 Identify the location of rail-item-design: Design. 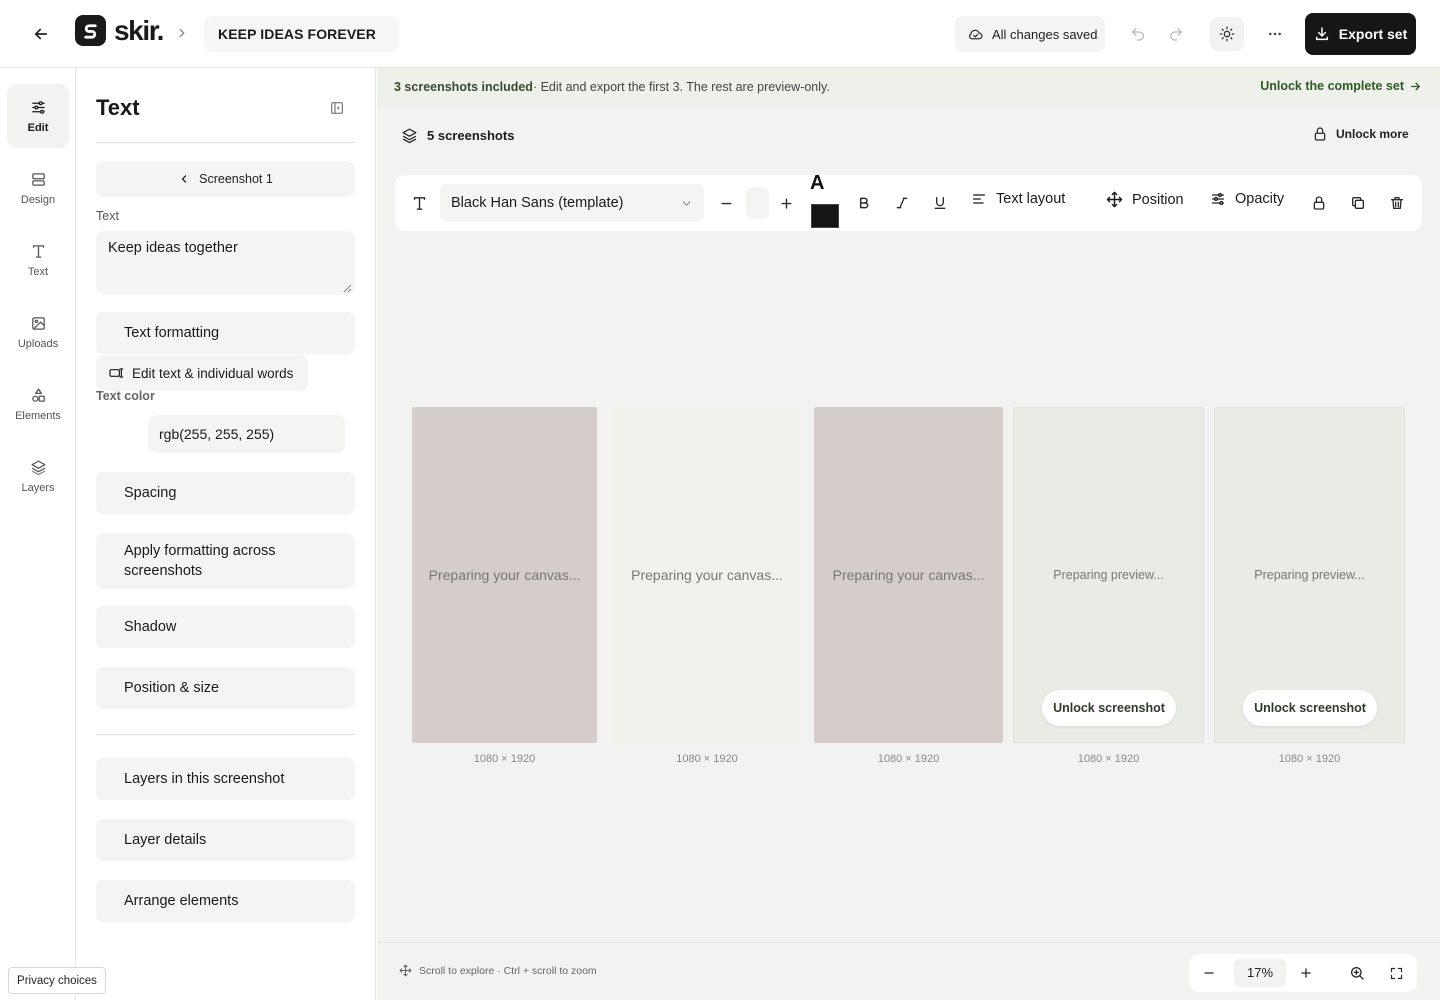
(38, 188).